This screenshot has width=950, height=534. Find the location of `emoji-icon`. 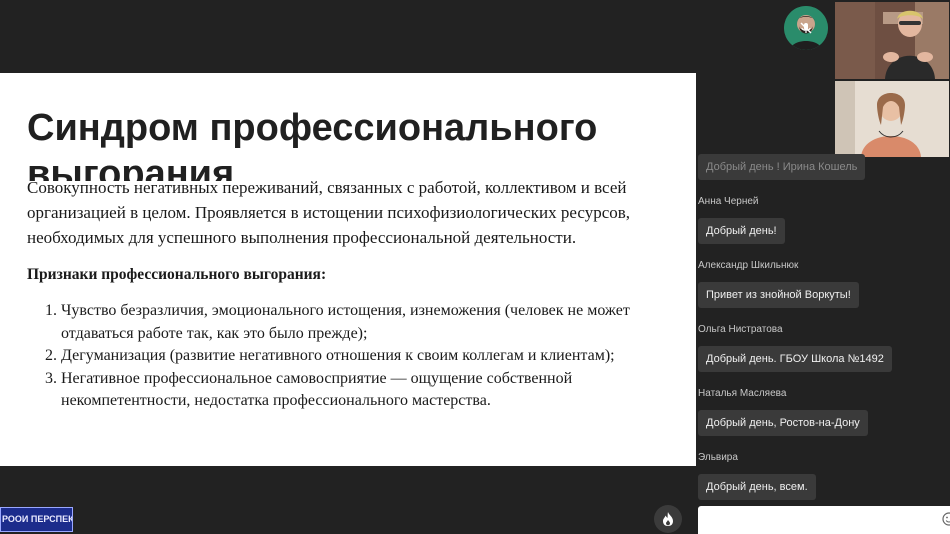

emoji-icon is located at coordinates (946, 519).